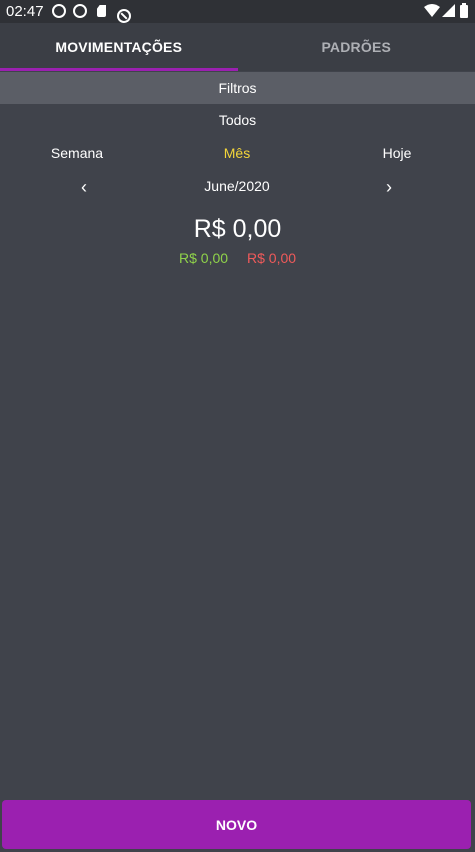  I want to click on new-button-label: NOVO, so click(236, 824).